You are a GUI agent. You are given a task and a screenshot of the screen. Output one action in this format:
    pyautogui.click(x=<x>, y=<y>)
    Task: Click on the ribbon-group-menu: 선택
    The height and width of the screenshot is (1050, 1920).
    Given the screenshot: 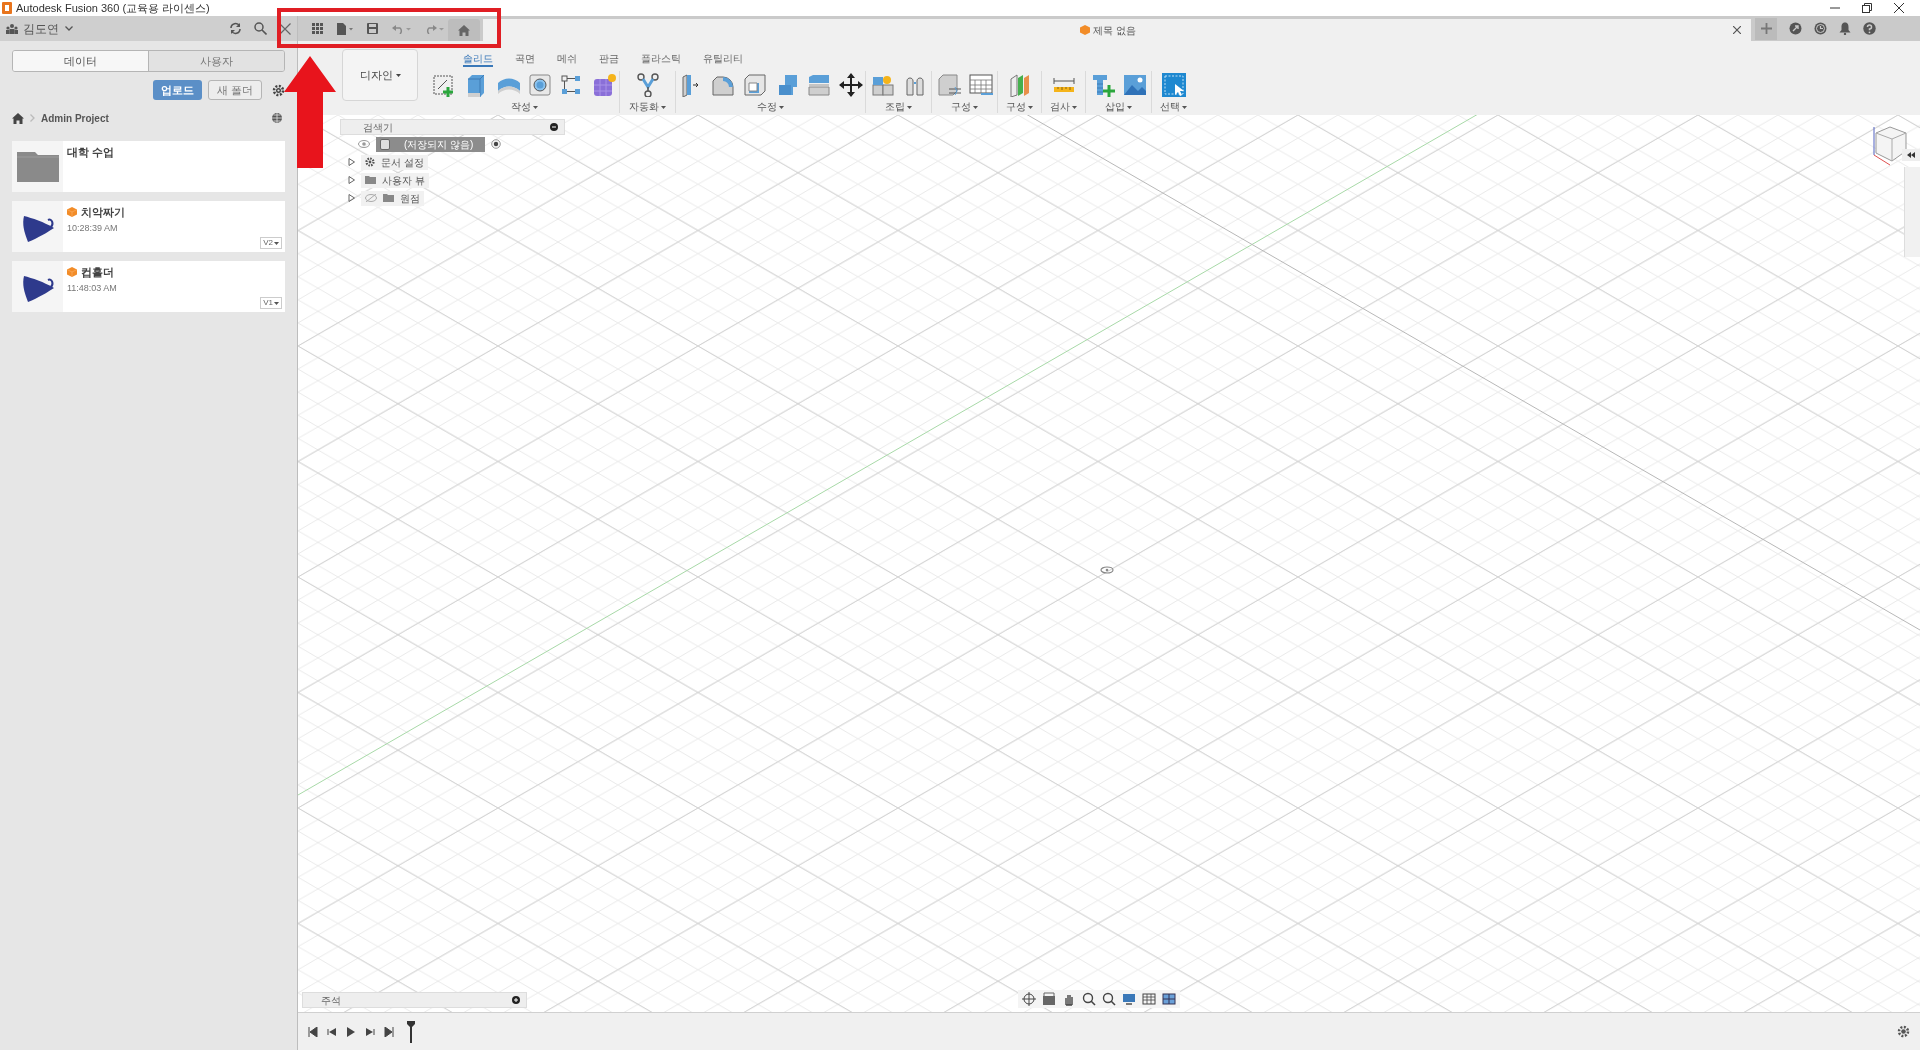 What is the action you would take?
    pyautogui.click(x=1173, y=107)
    